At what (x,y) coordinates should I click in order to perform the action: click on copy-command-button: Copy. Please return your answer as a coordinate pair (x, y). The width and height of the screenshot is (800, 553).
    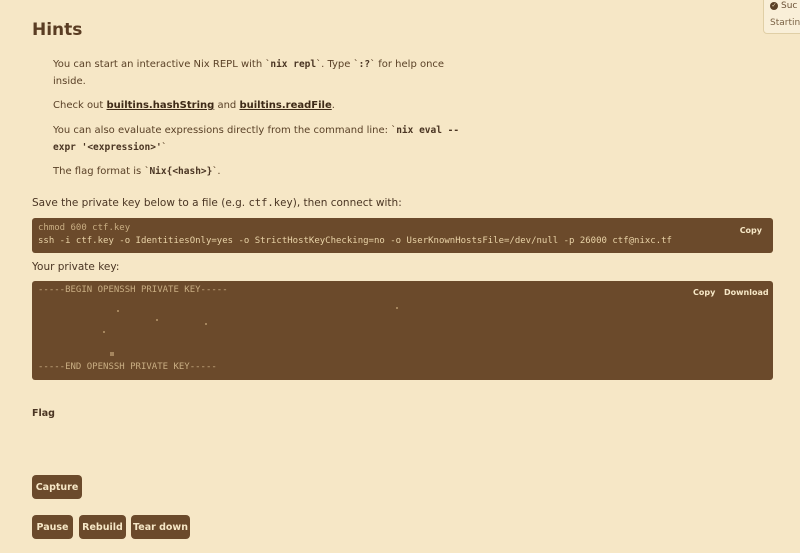
    Looking at the image, I should click on (751, 230).